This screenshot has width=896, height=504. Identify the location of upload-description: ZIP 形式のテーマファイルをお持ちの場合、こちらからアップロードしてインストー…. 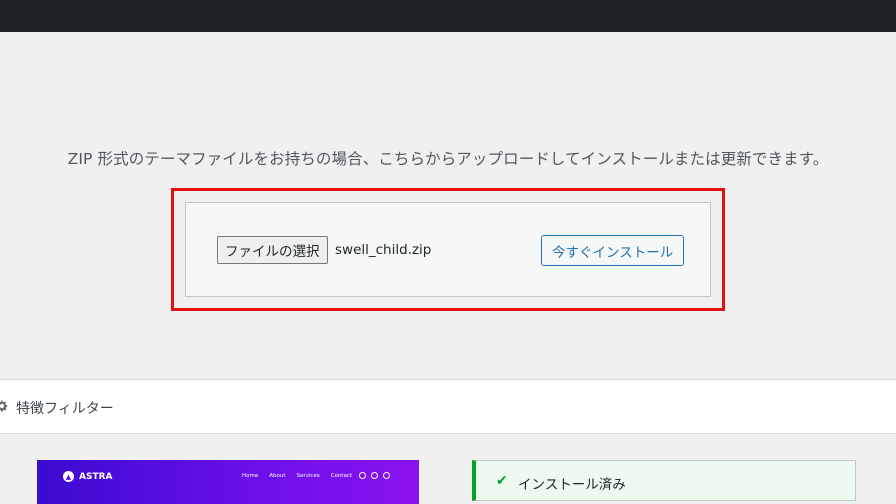
(448, 159).